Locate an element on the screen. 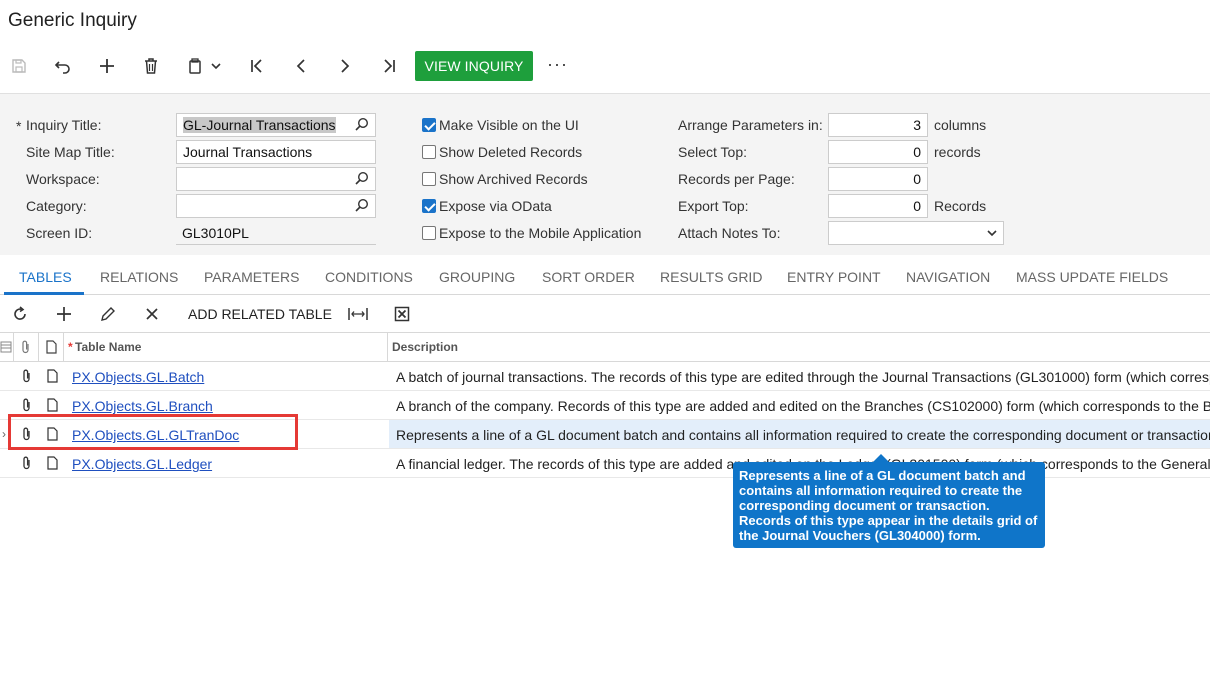 Image resolution: width=1210 pixels, height=681 pixels. expose-mobile-checkbox is located at coordinates (429, 233).